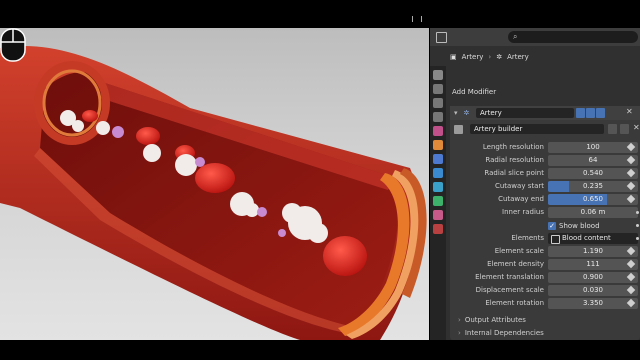 The image size is (640, 360). I want to click on bottom-bar, so click(320, 350).